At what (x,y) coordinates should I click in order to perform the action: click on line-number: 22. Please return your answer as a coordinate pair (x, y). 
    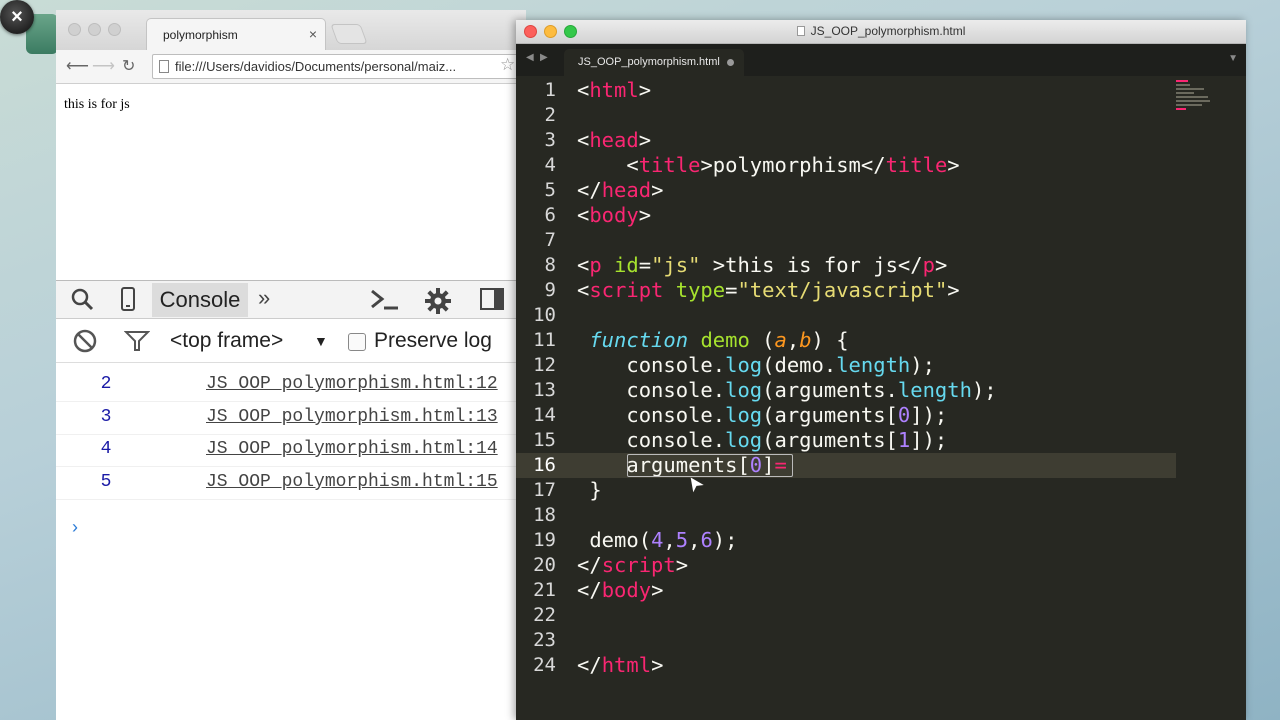
    Looking at the image, I should click on (544, 615).